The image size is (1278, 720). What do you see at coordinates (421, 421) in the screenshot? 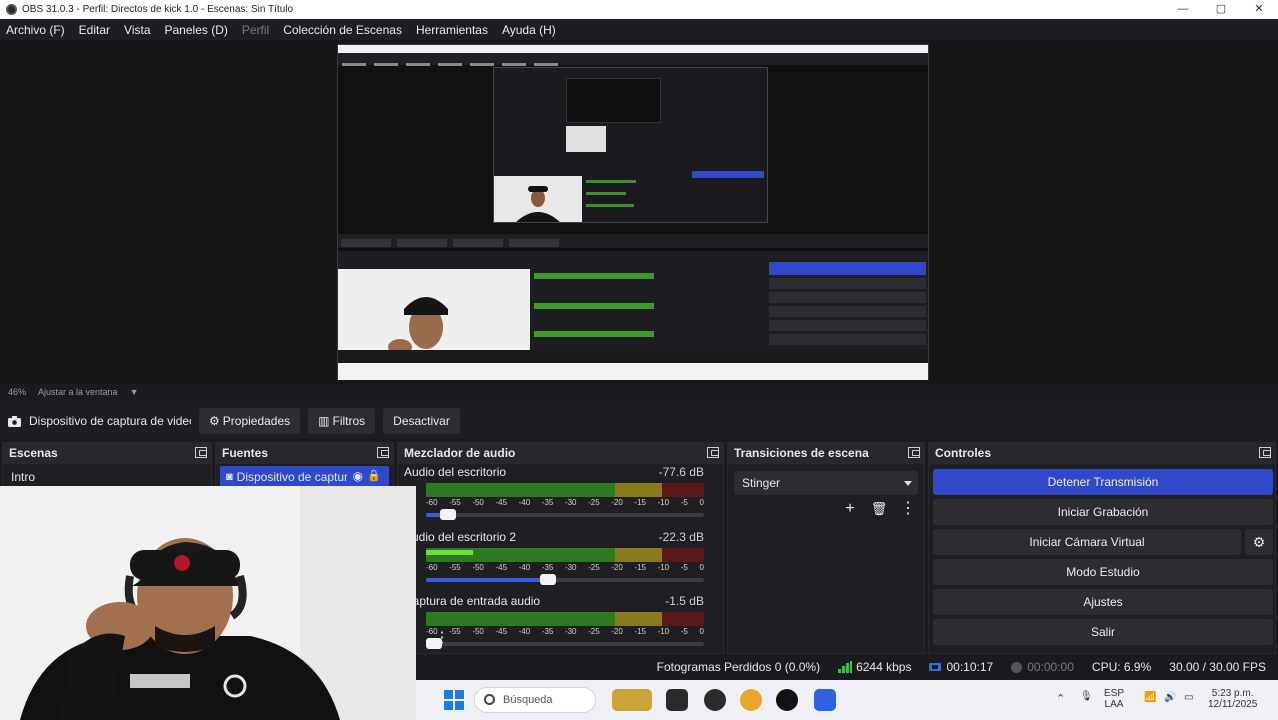
I see `deactivate-button: Desactivar` at bounding box center [421, 421].